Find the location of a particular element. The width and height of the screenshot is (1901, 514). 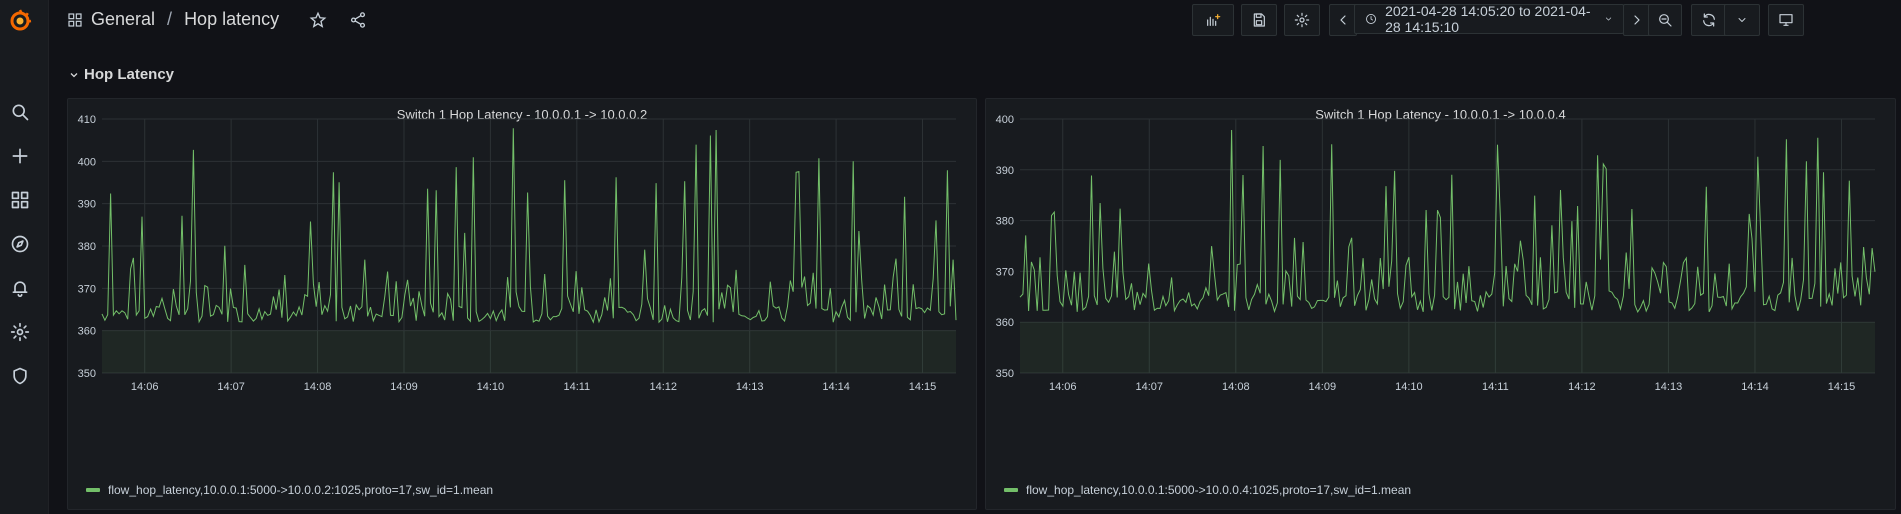

dashboard-title: Hop latency is located at coordinates (231, 19).